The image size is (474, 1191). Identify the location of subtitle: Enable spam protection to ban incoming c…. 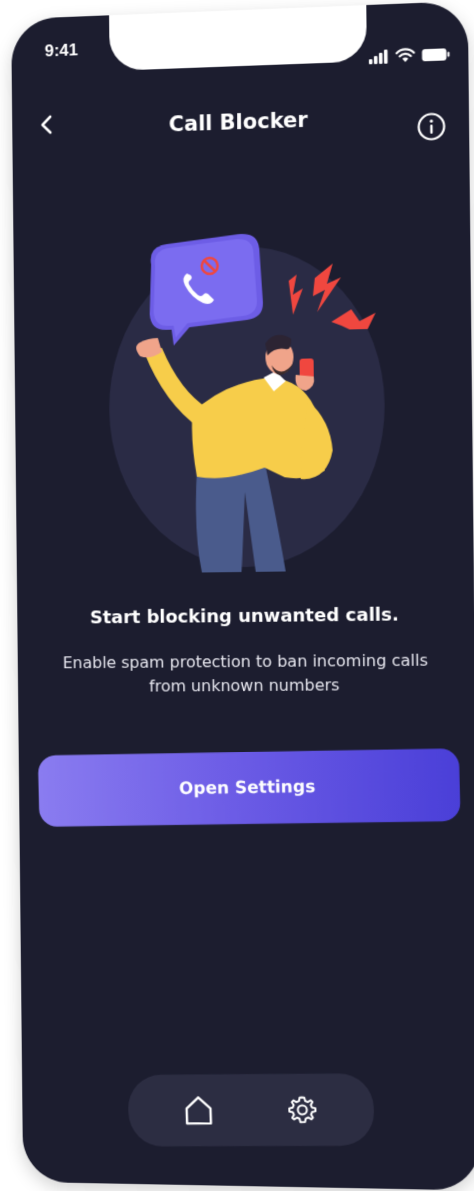
(245, 673).